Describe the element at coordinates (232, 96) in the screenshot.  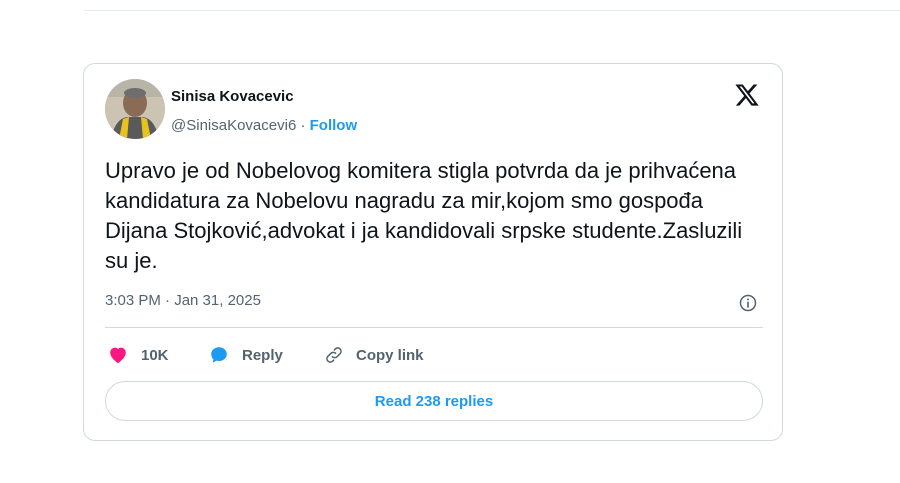
I see `author-name: Sinisa Kovacevic` at that location.